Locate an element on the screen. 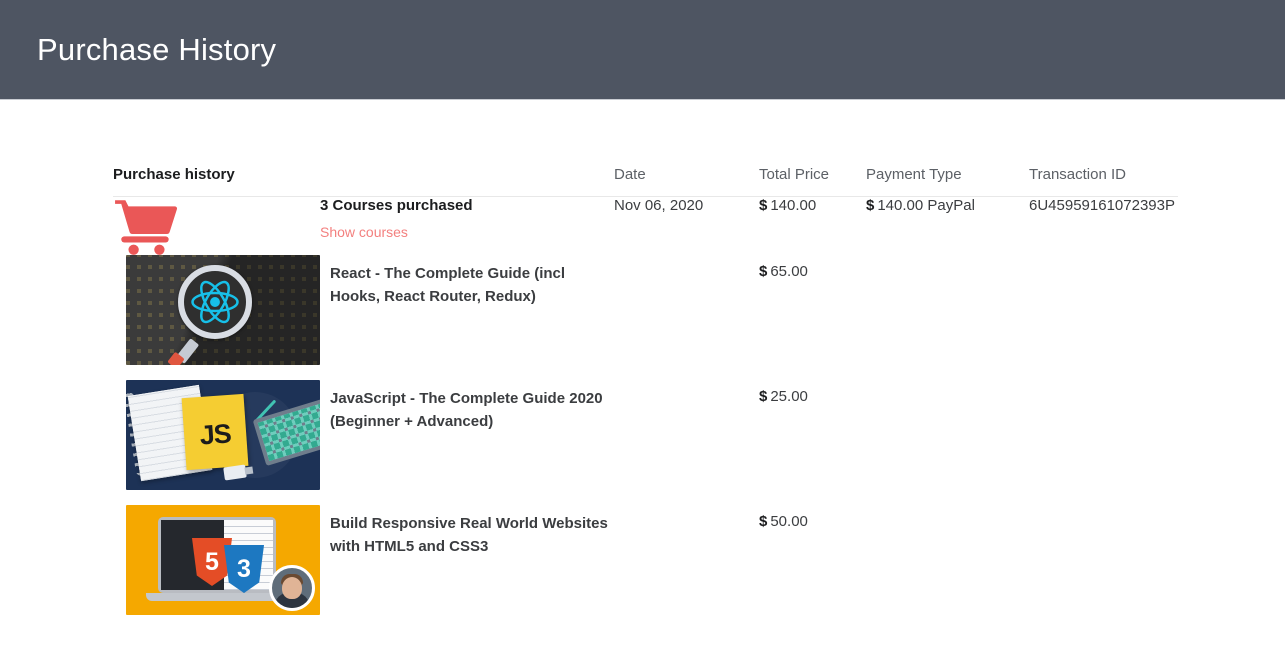 The width and height of the screenshot is (1285, 659). course-price-cell: $50.00 is located at coordinates (812, 567).